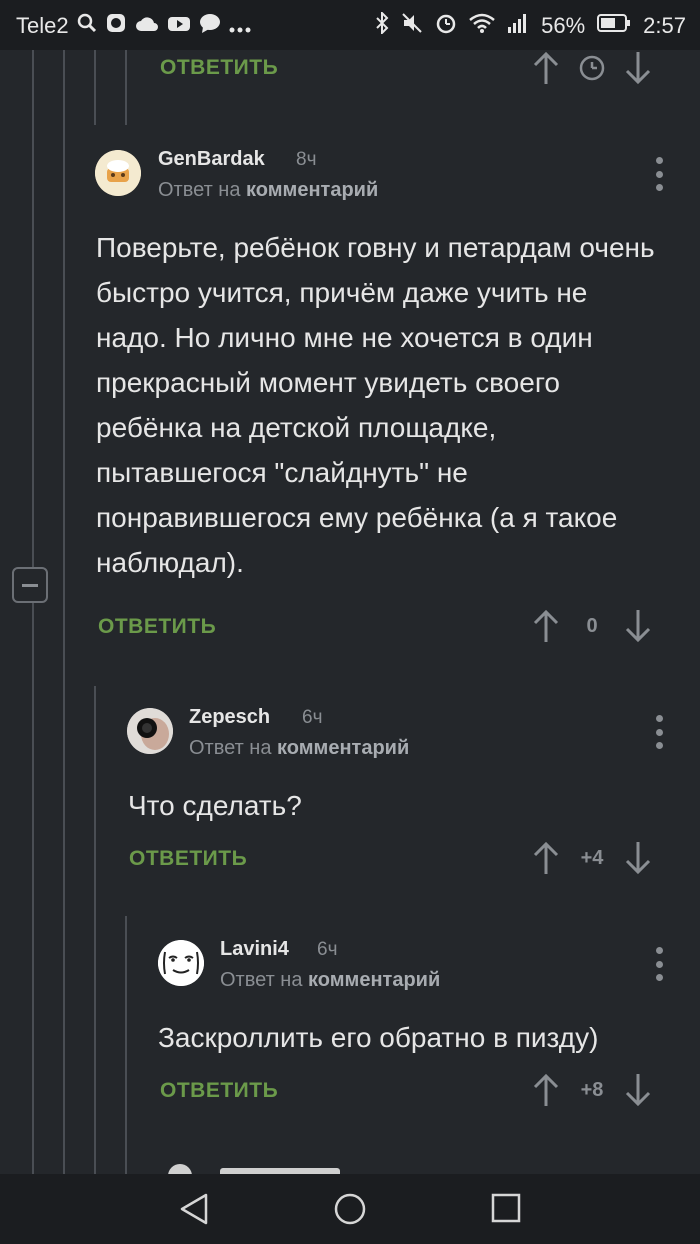 This screenshot has width=700, height=1244. Describe the element at coordinates (446, 26) in the screenshot. I see `alarm-icon` at that location.